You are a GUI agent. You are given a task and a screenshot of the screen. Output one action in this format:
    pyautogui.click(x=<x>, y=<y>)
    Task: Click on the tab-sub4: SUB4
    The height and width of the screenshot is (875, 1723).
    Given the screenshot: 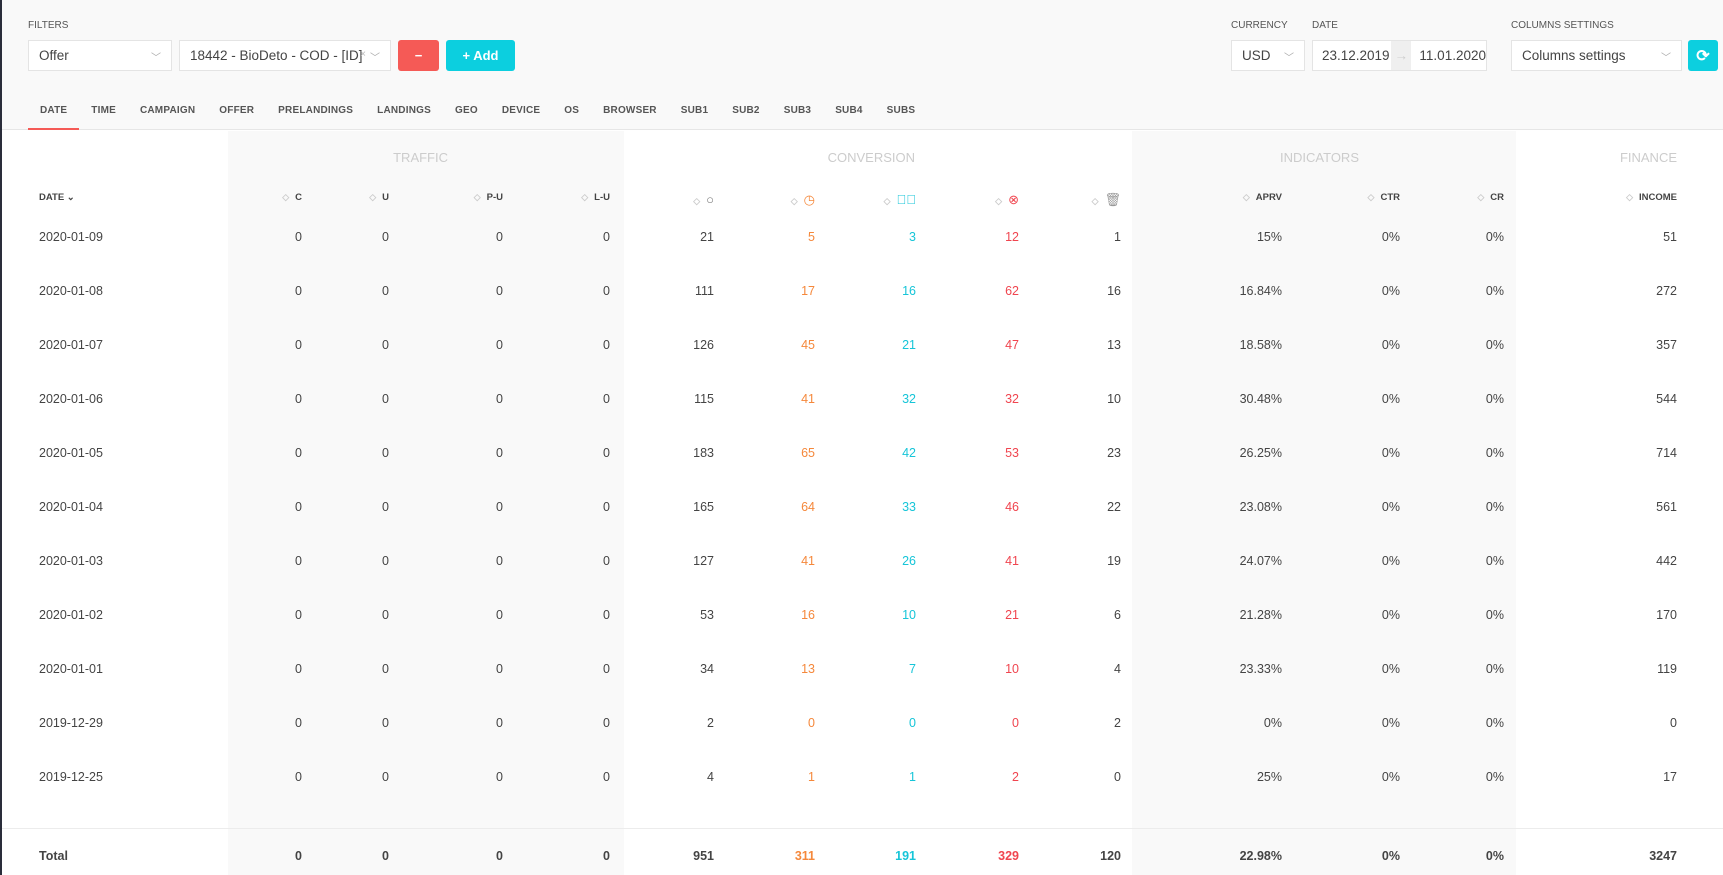 What is the action you would take?
    pyautogui.click(x=848, y=115)
    